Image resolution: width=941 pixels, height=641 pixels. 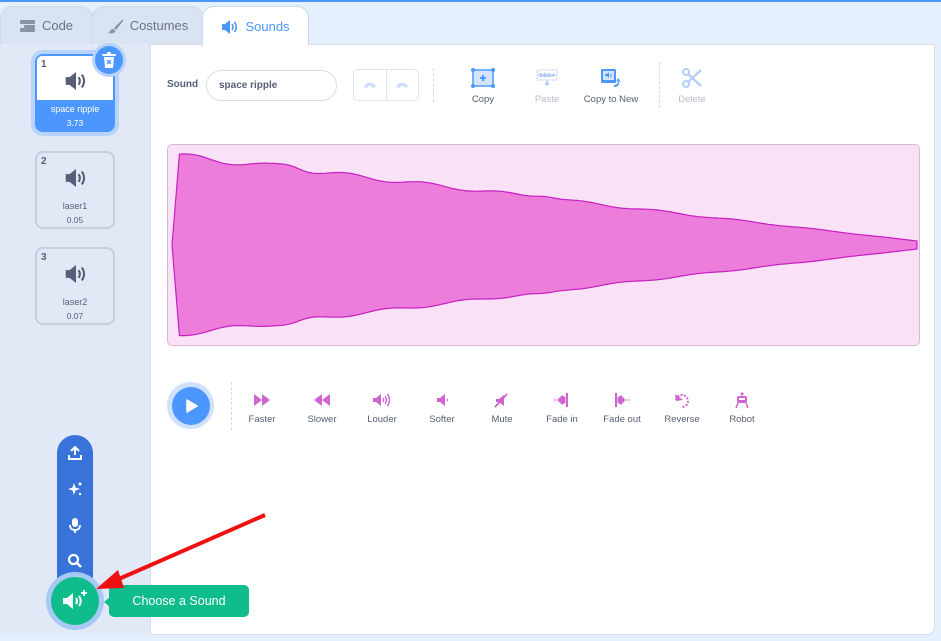 I want to click on effect-reverse-button: Reverse, so click(x=682, y=408).